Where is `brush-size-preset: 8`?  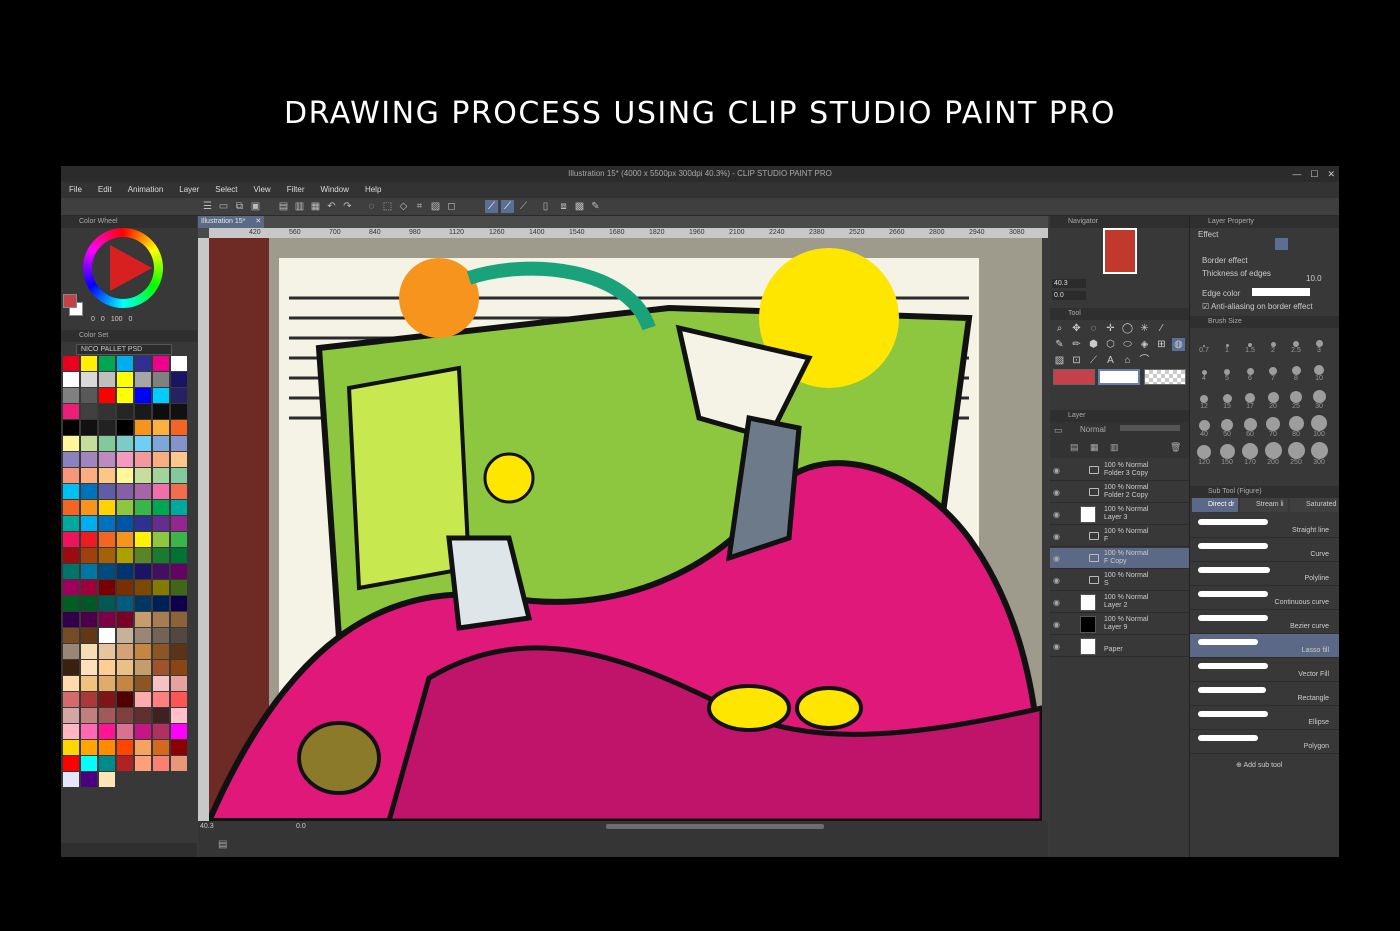 brush-size-preset: 8 is located at coordinates (1296, 370).